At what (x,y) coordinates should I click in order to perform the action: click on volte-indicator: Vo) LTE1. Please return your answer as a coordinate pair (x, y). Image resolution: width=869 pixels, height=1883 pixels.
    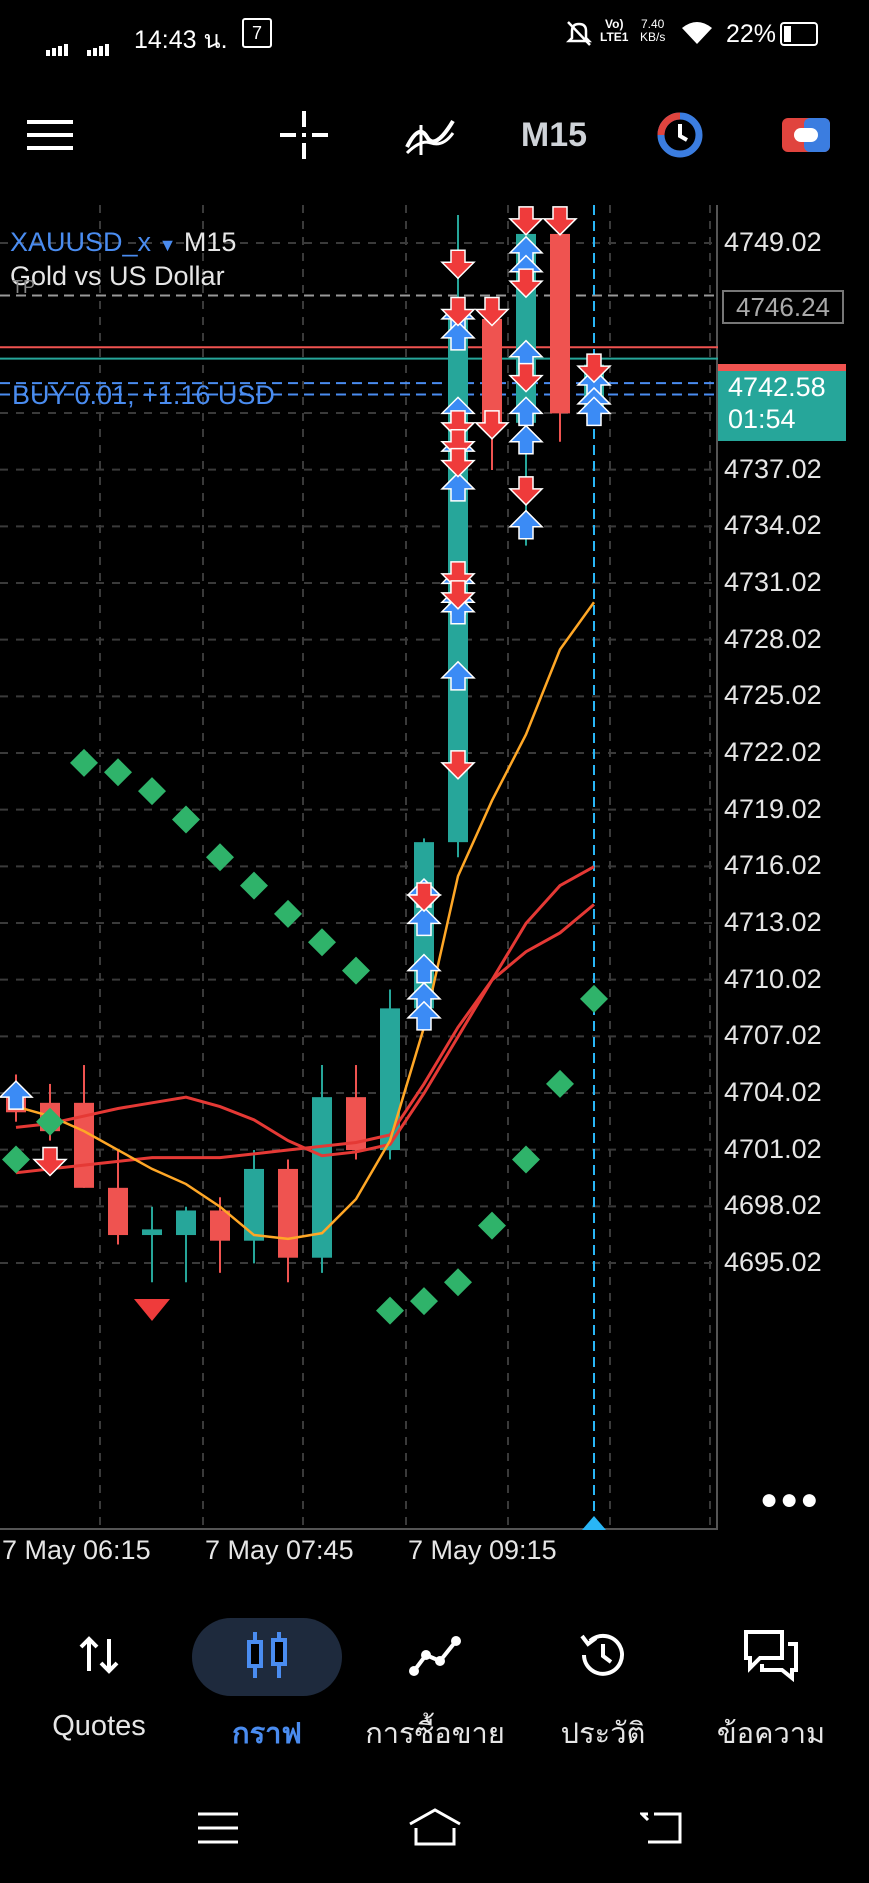
    Looking at the image, I should click on (614, 30).